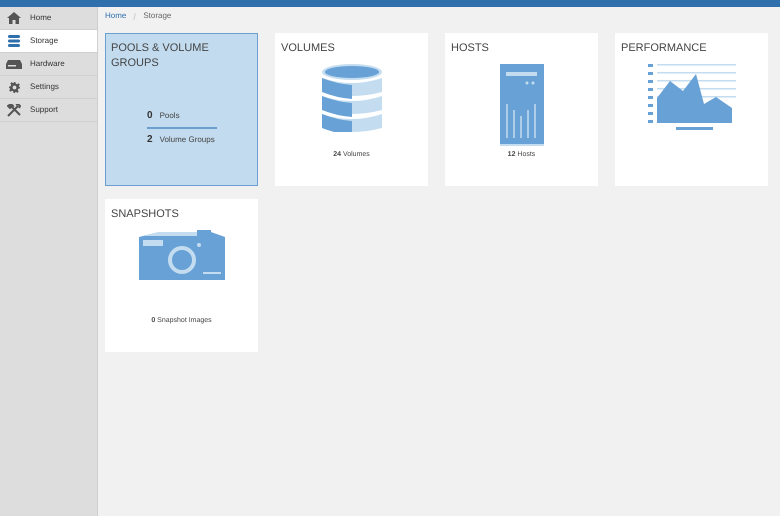 This screenshot has width=780, height=516. What do you see at coordinates (691, 109) in the screenshot?
I see `storage-tile: PERFORMANCE` at bounding box center [691, 109].